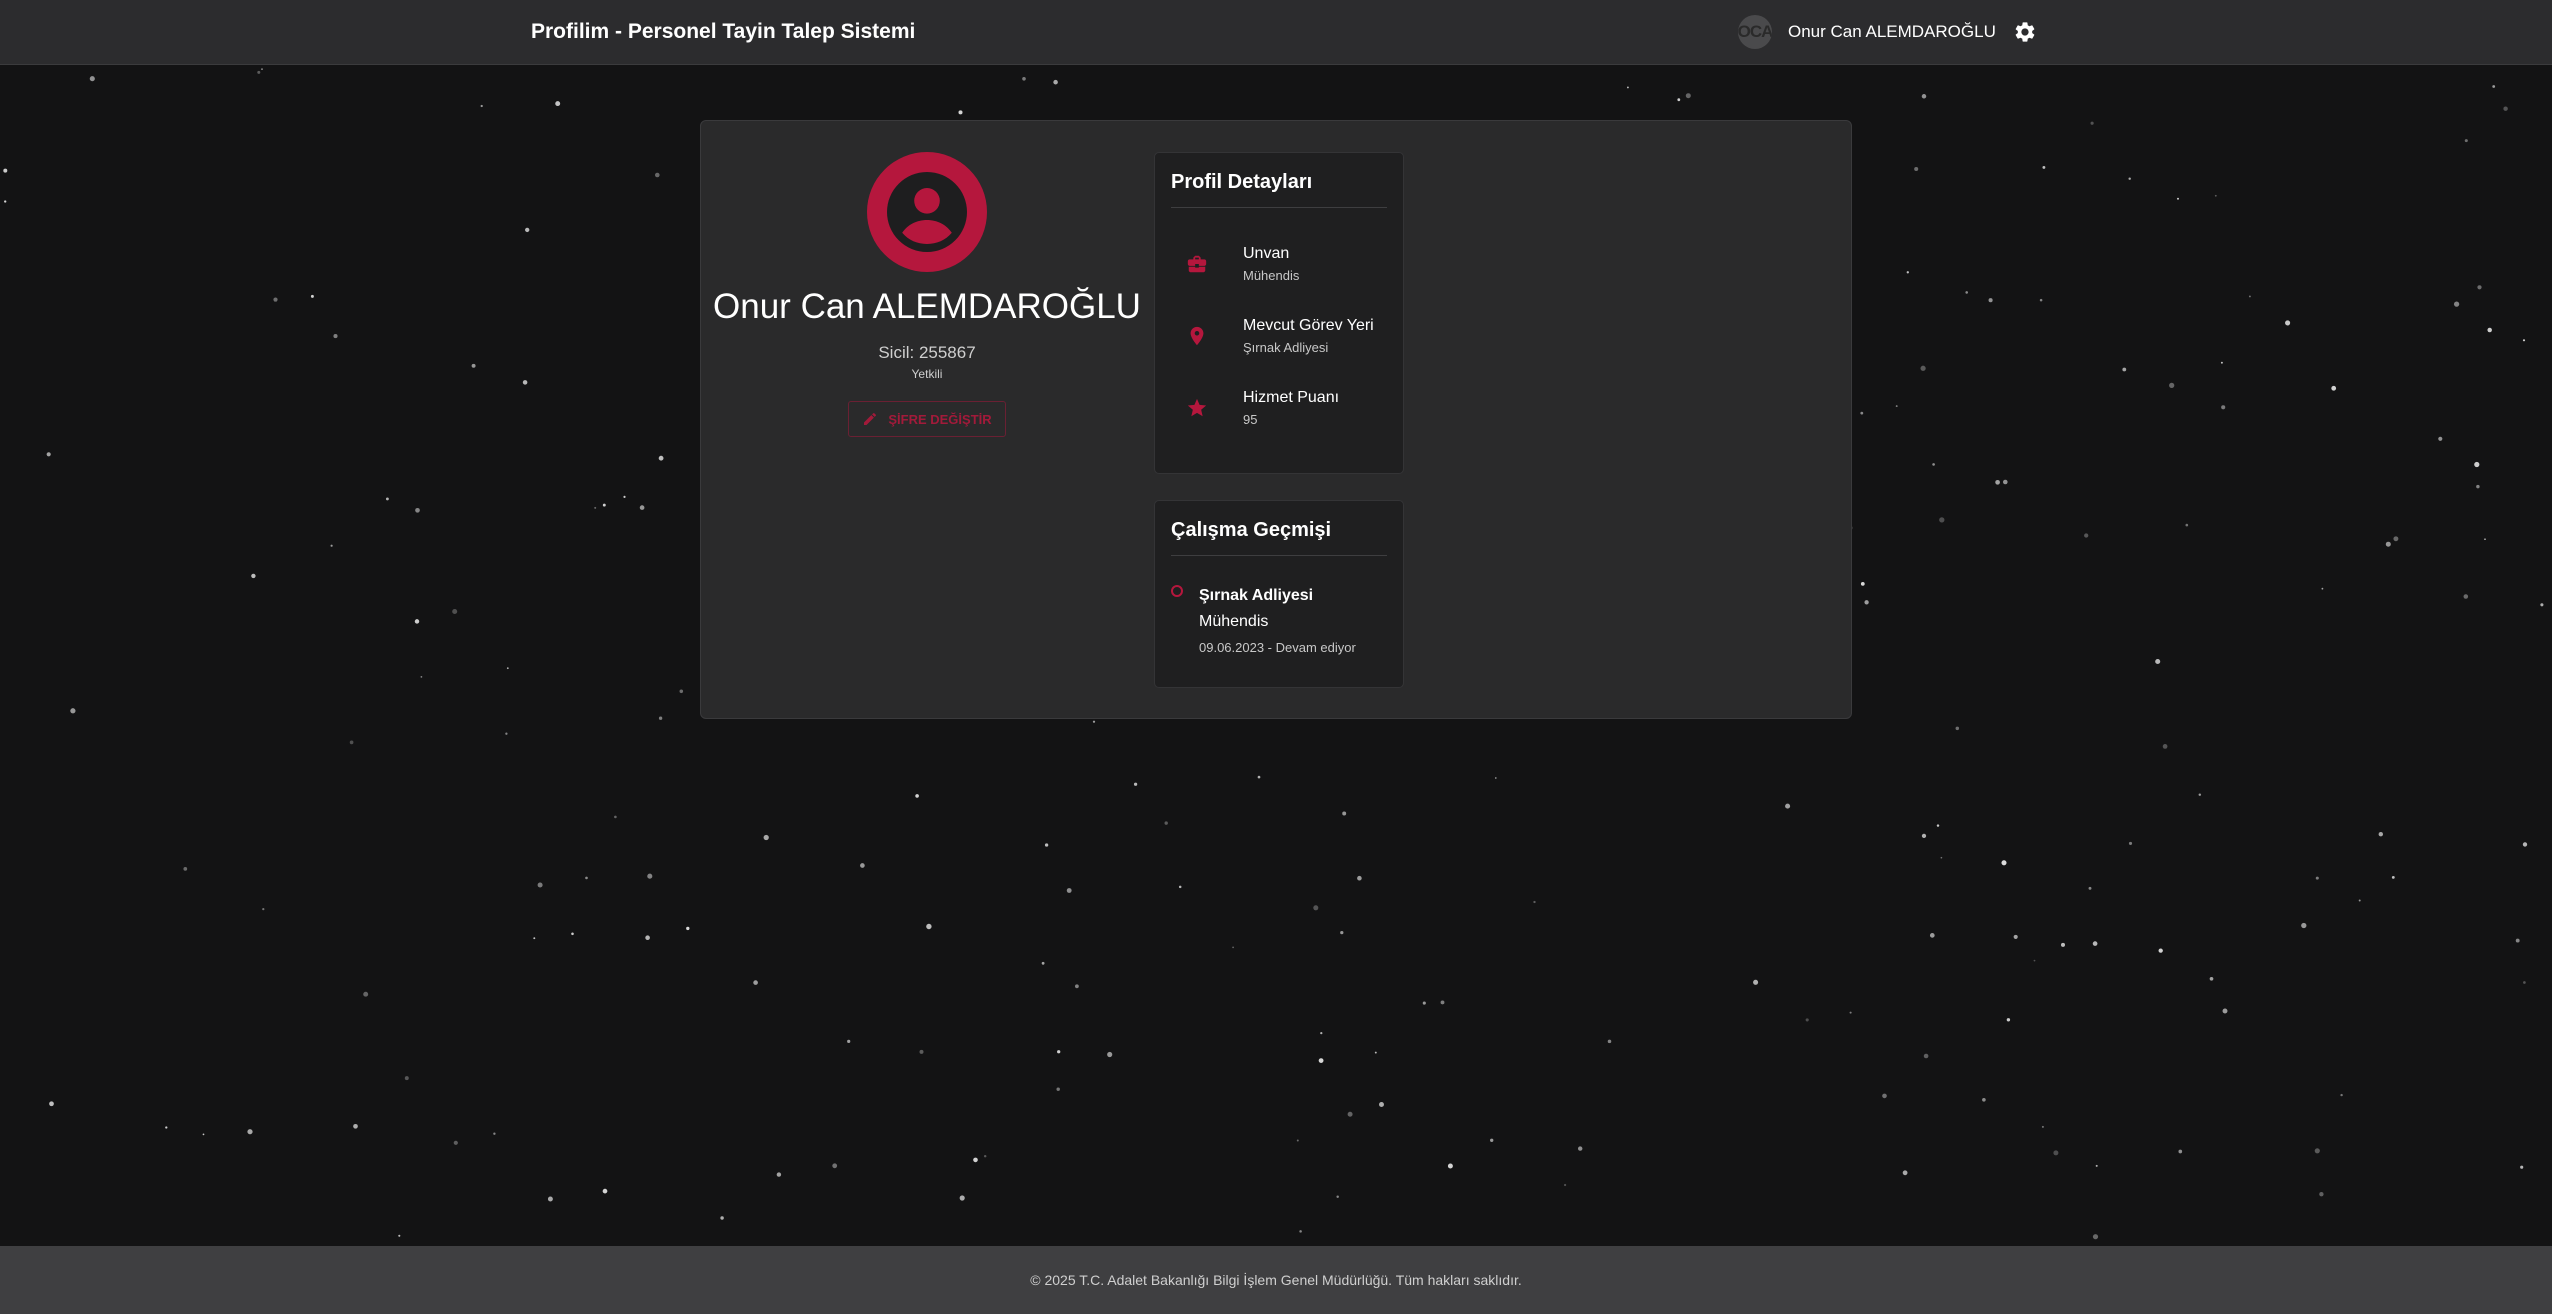 The height and width of the screenshot is (1314, 2552). Describe the element at coordinates (1286, 347) in the screenshot. I see `detail-value: Şırnak Adliyesi` at that location.